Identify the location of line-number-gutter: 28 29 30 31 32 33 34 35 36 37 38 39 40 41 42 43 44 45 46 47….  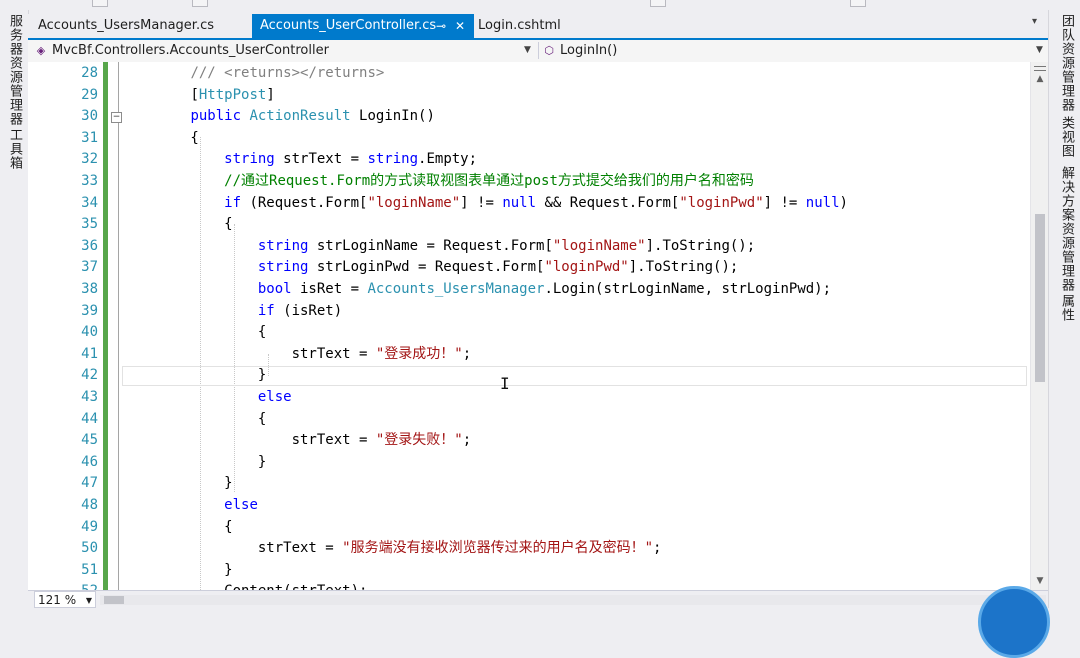
(64, 326).